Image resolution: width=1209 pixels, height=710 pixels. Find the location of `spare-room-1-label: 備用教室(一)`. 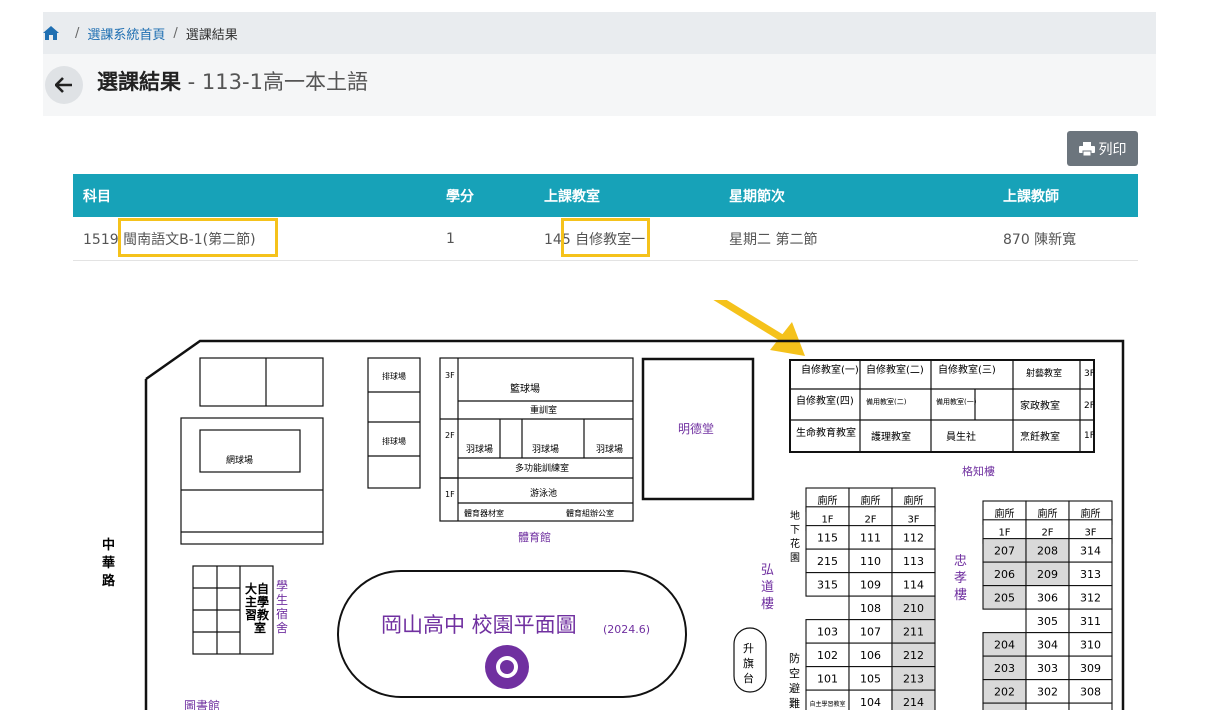

spare-room-1-label: 備用教室(一) is located at coordinates (956, 401).